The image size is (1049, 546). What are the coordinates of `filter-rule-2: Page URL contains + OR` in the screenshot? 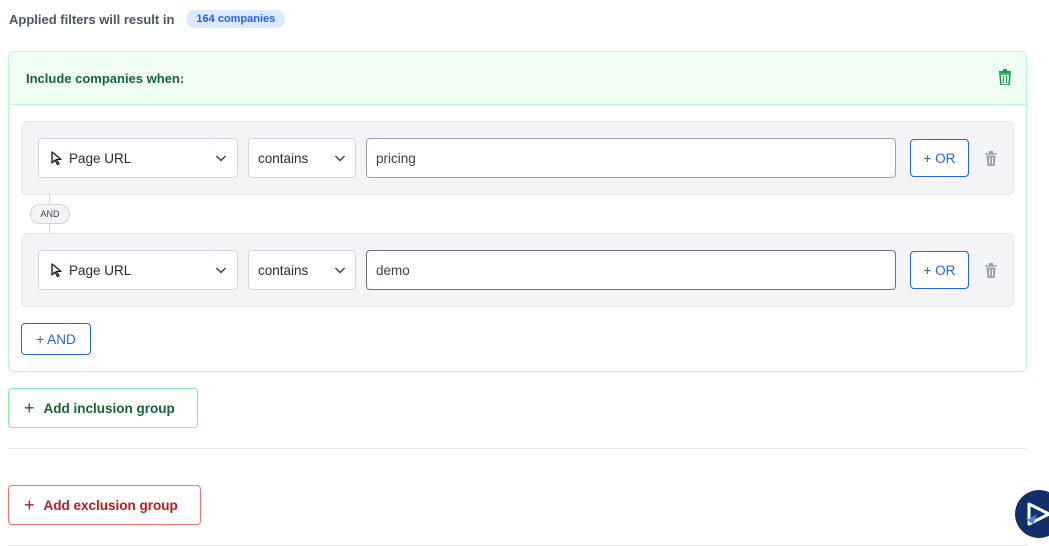 It's located at (517, 270).